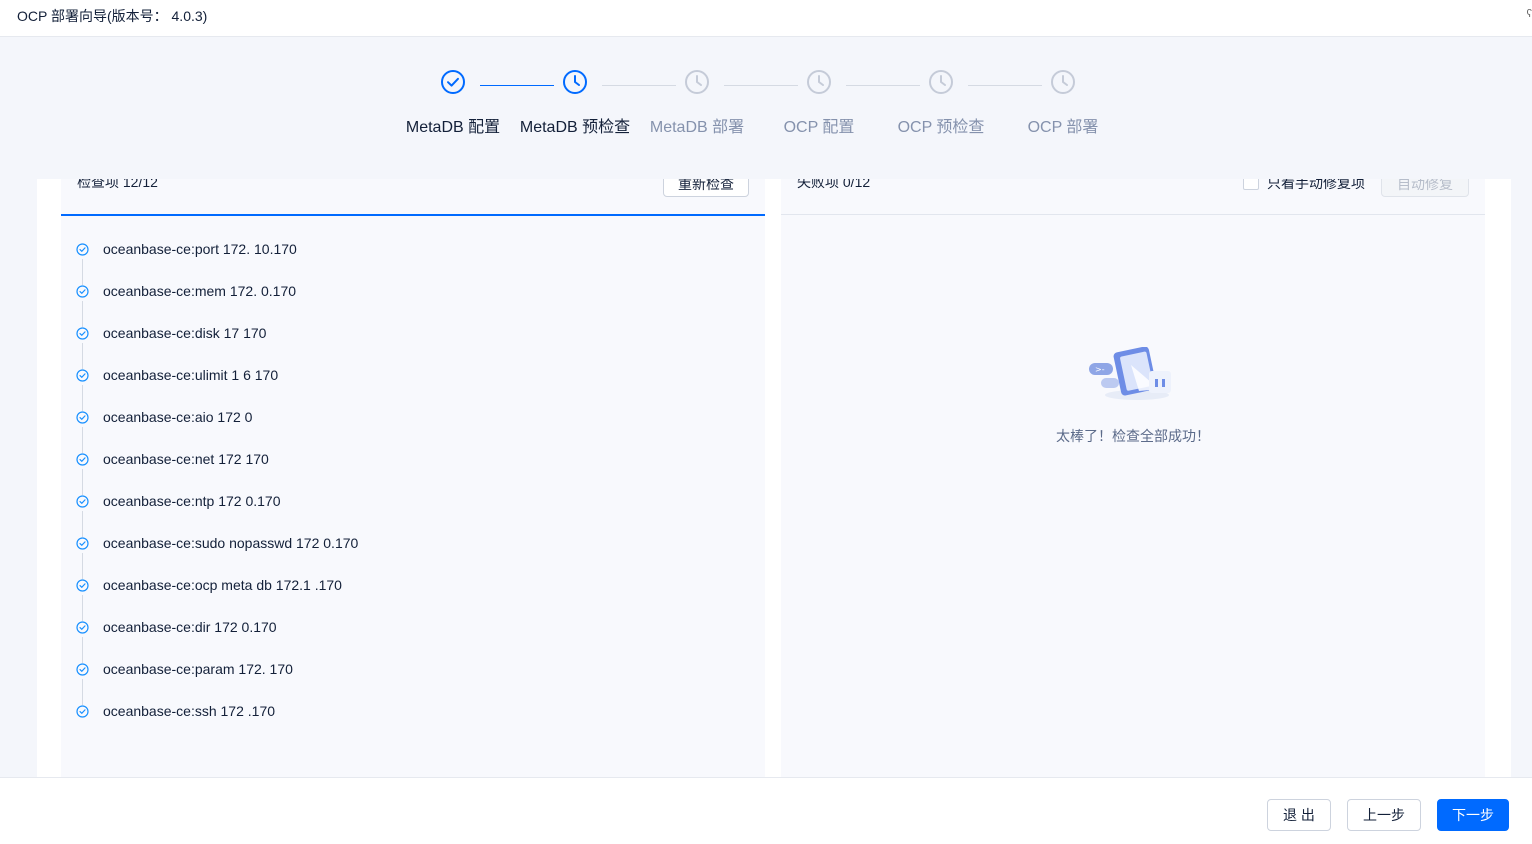 The width and height of the screenshot is (1532, 844). I want to click on list-item: oceanbase-ce:ssh 172 .170, so click(413, 712).